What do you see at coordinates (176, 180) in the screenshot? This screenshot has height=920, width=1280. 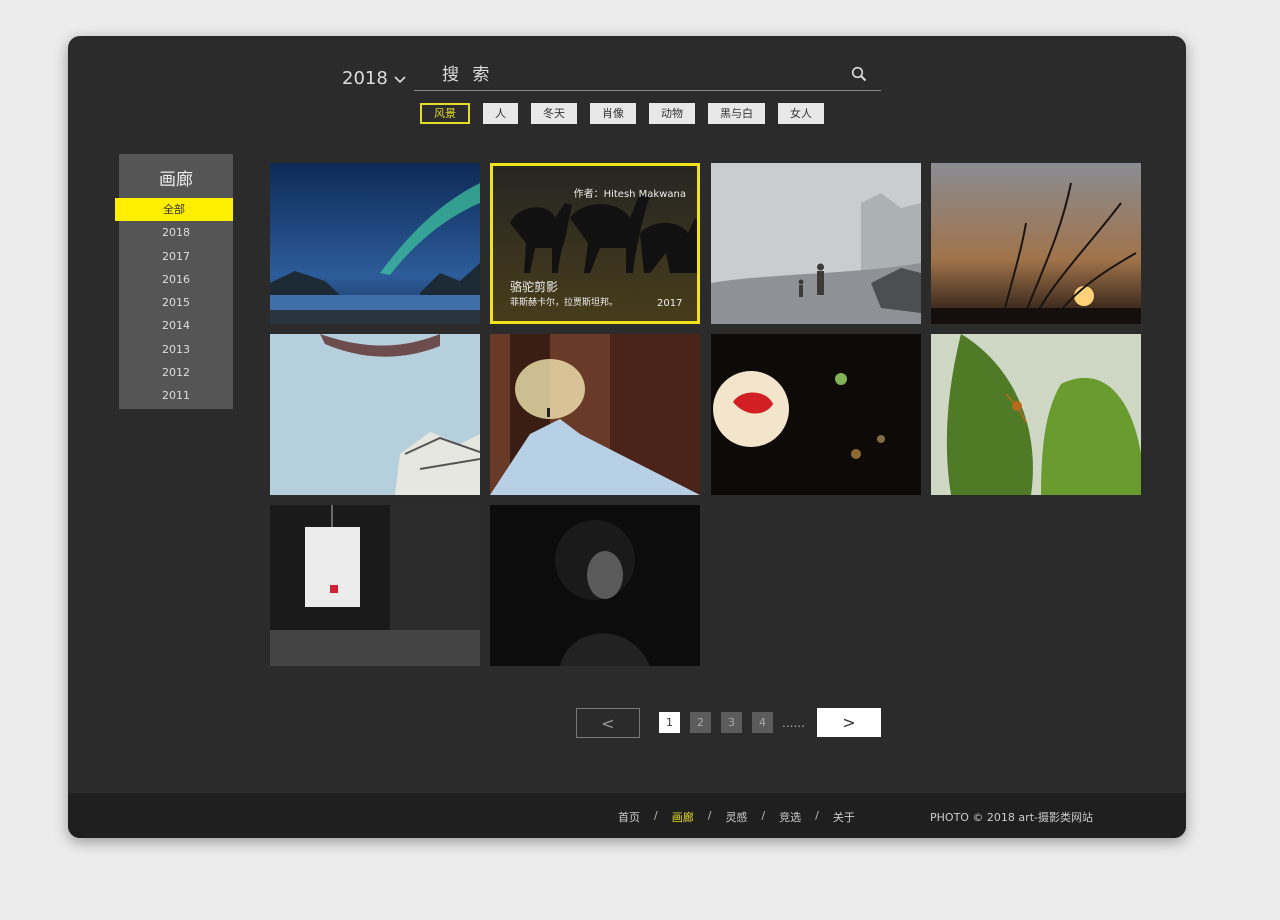 I see `sidebar-title: 画廊` at bounding box center [176, 180].